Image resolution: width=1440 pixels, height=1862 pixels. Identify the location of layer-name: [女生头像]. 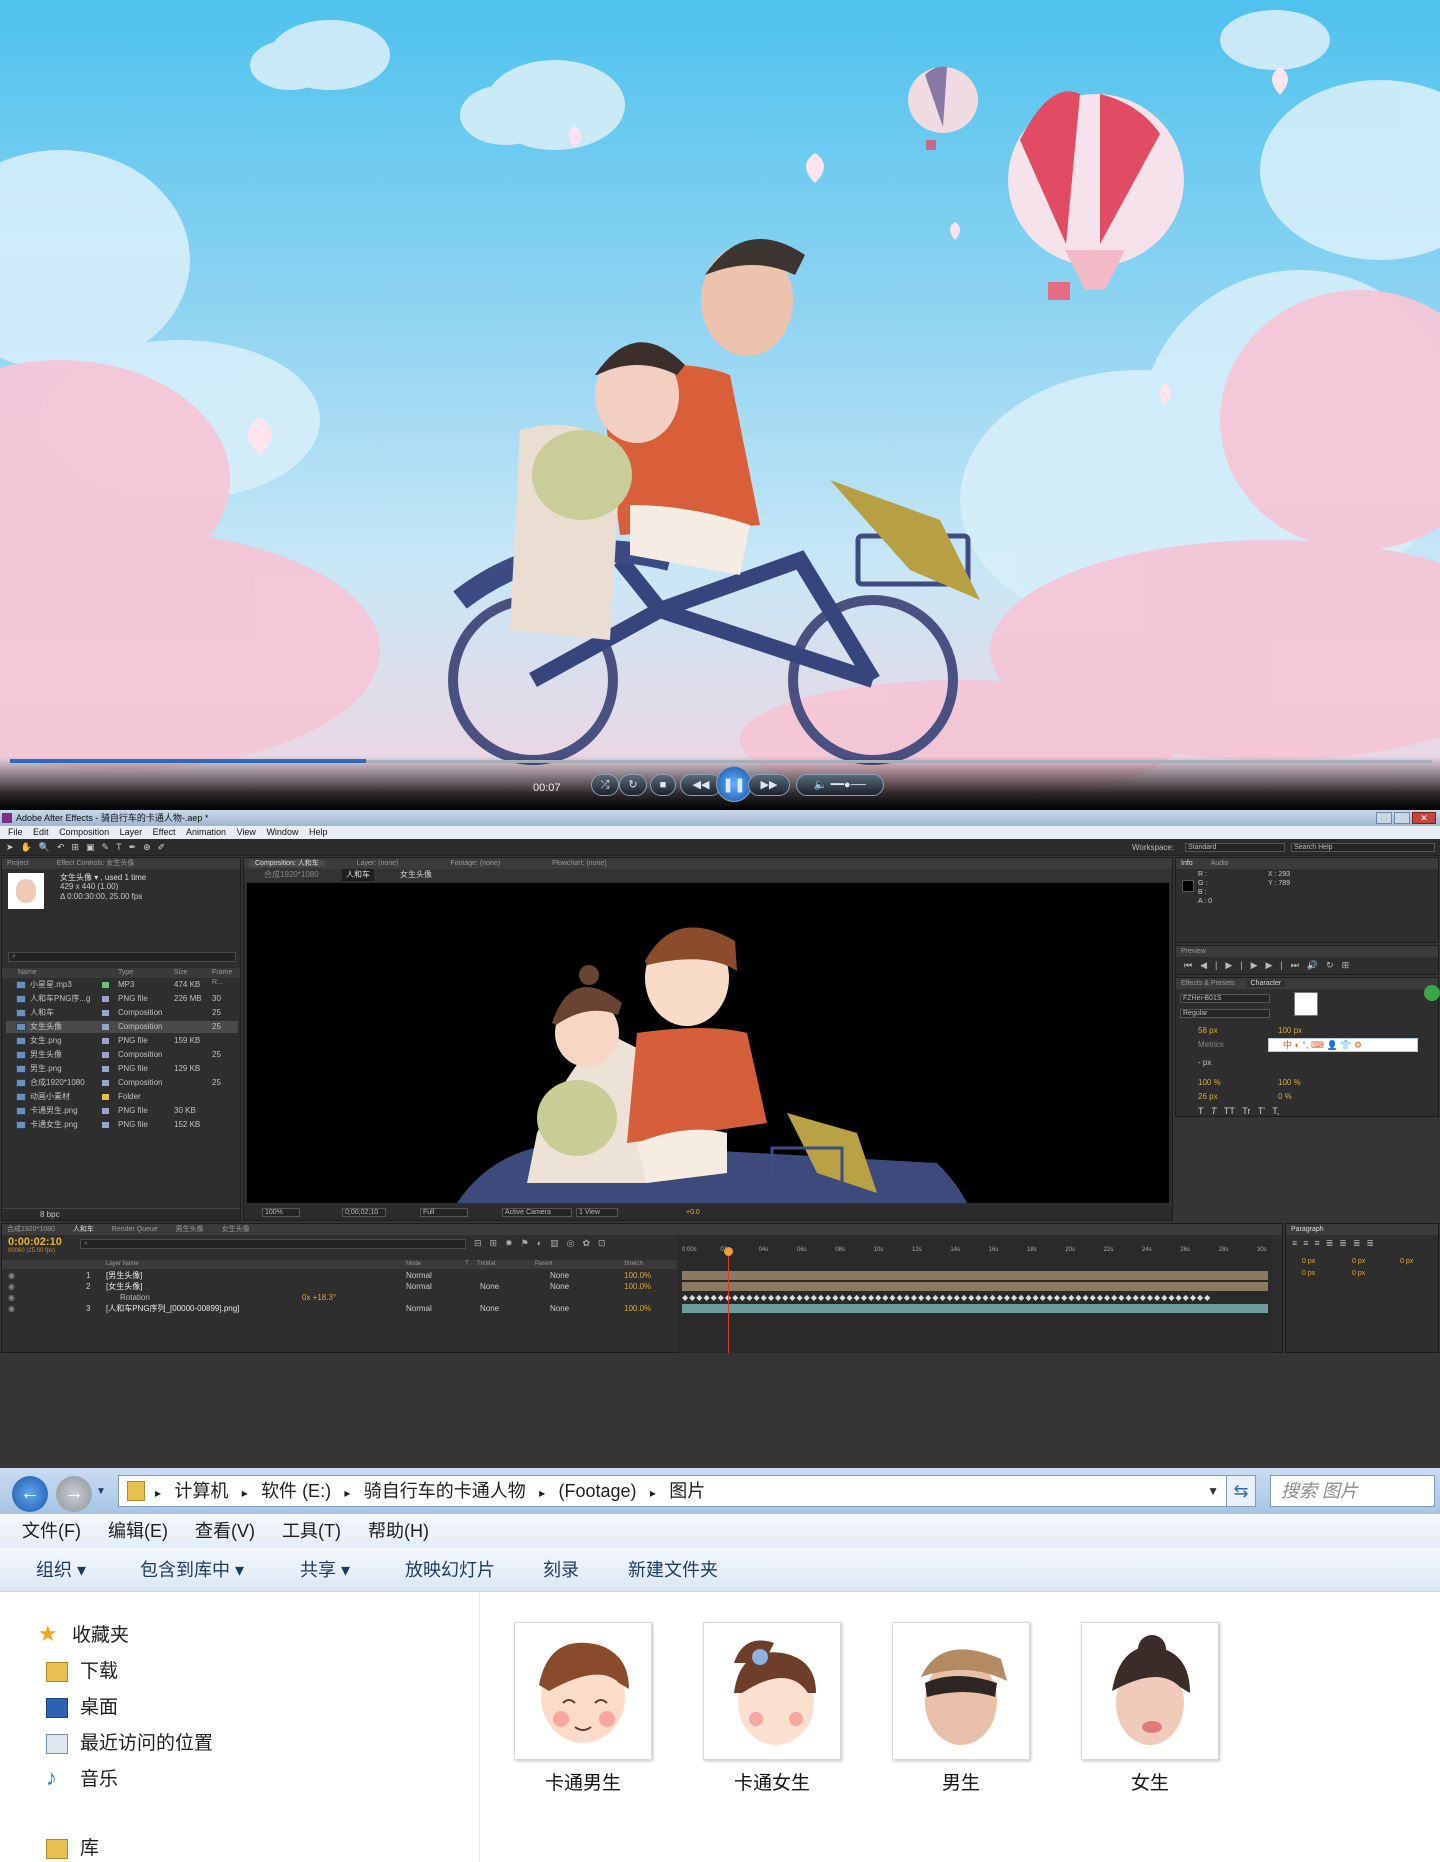
(124, 1286).